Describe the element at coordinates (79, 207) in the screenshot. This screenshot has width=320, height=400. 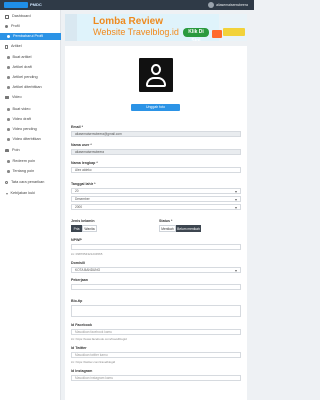
I see `dob-year-value: 2000` at that location.